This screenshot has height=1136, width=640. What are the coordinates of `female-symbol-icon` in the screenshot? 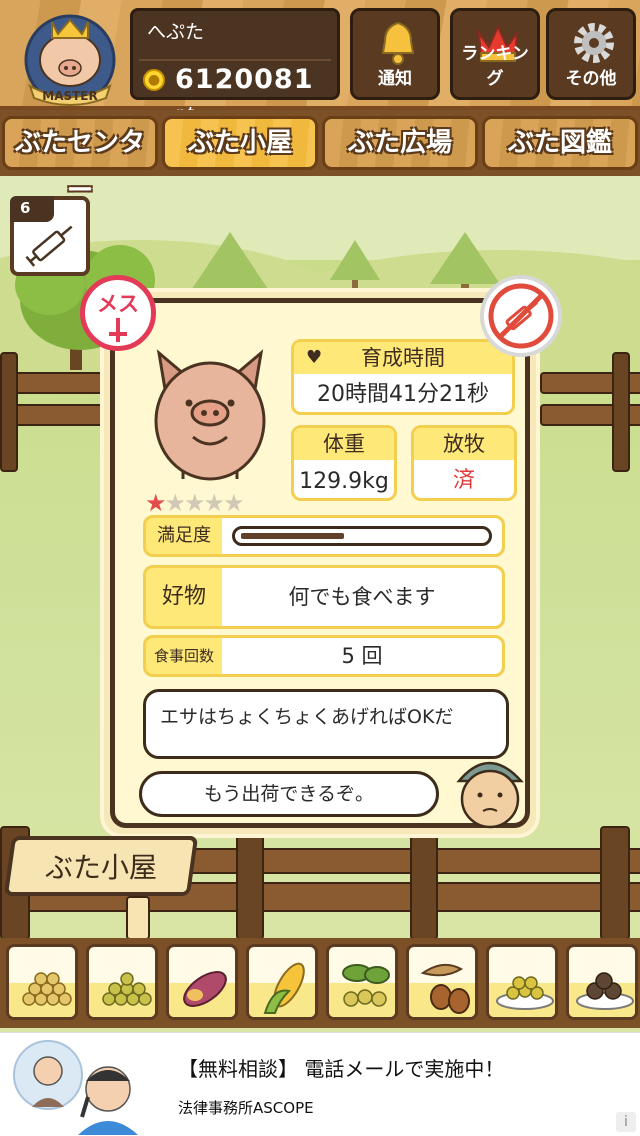 It's located at (118, 330).